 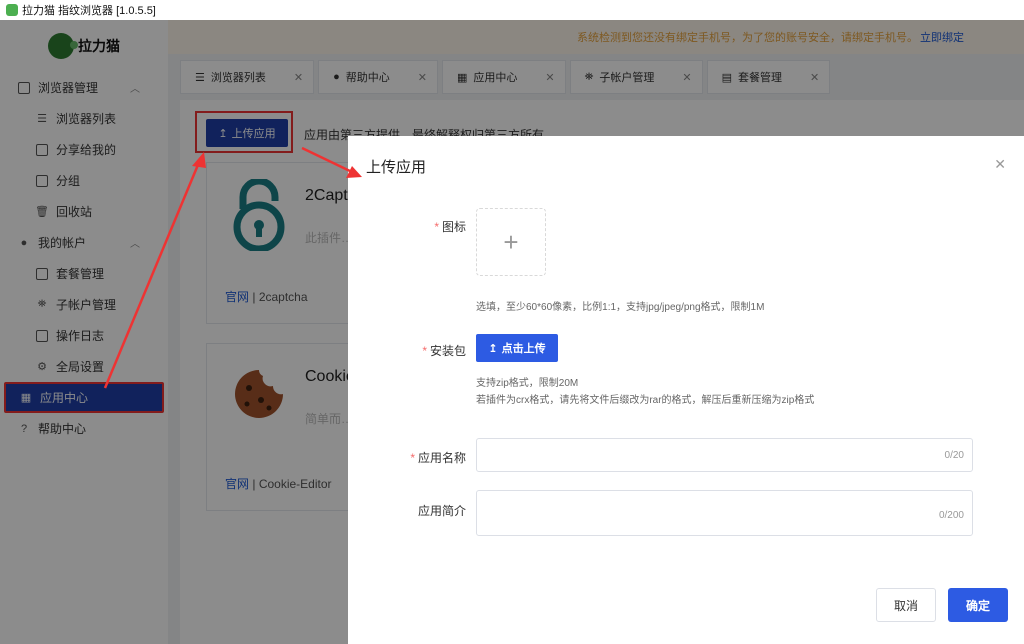 What do you see at coordinates (724, 455) in the screenshot?
I see `app-name-input: 0/20` at bounding box center [724, 455].